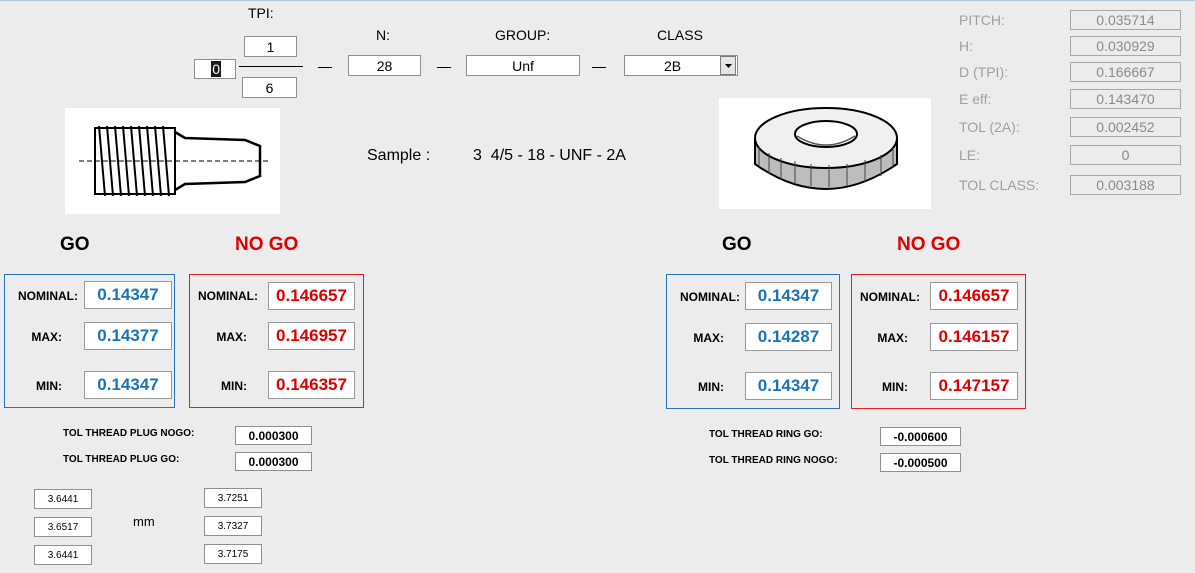  What do you see at coordinates (523, 65) in the screenshot?
I see `group-field: Unf` at bounding box center [523, 65].